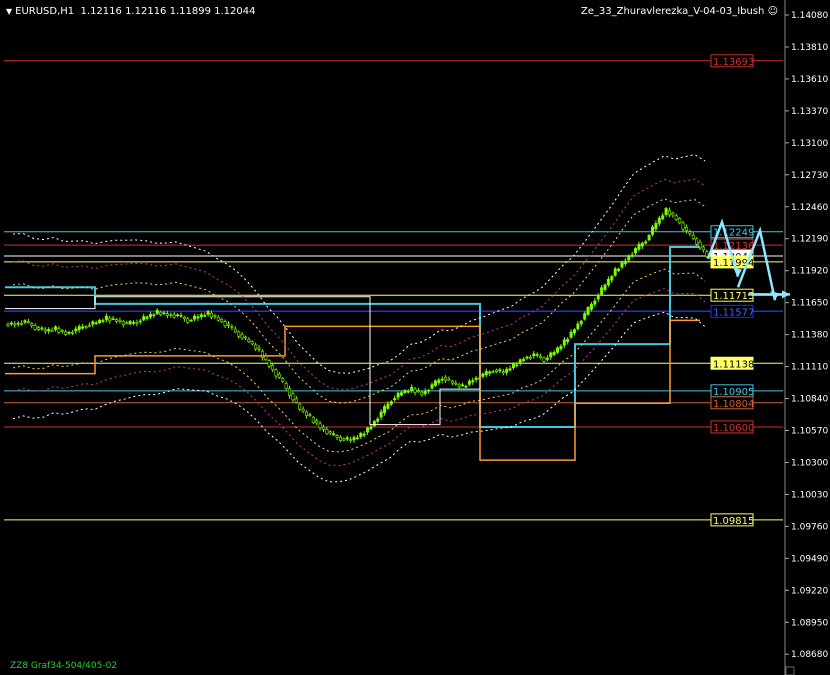 The height and width of the screenshot is (675, 830). I want to click on y-tick-label: 1.11650, so click(809, 304).